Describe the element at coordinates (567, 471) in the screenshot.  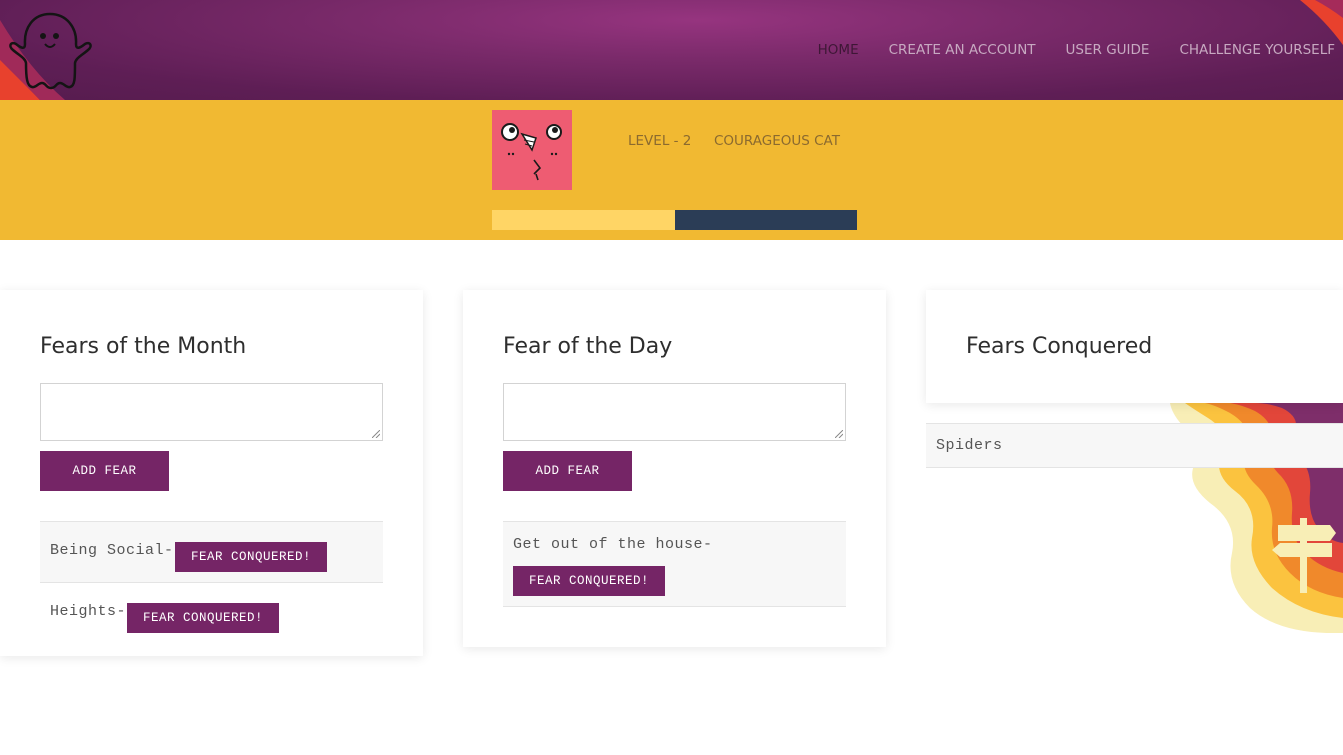
I see `add-fear-day-button: ADD FEAR` at that location.